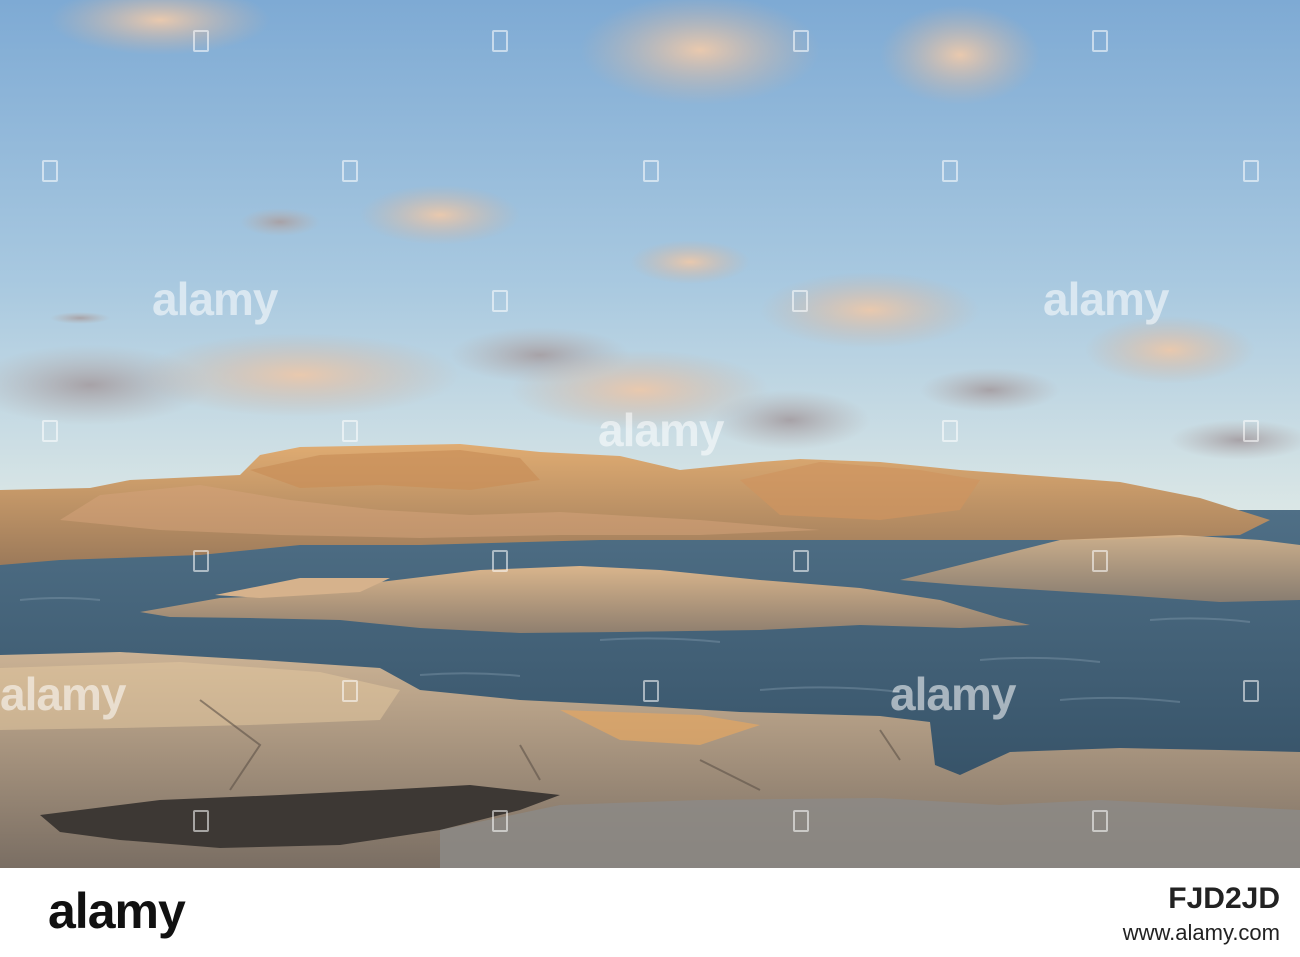 This screenshot has width=1300, height=957. What do you see at coordinates (1201, 932) in the screenshot?
I see `site-url: www.alamy.com` at bounding box center [1201, 932].